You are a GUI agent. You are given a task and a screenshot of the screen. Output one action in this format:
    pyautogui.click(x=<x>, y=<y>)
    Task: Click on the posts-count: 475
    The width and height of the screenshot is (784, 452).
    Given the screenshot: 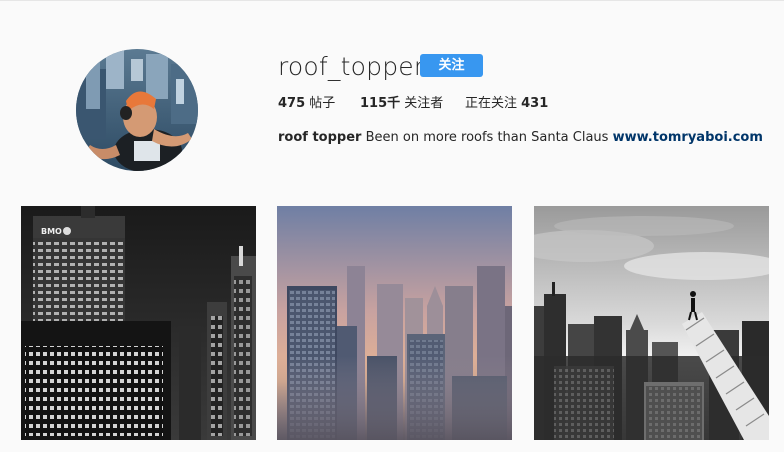 What is the action you would take?
    pyautogui.click(x=292, y=103)
    